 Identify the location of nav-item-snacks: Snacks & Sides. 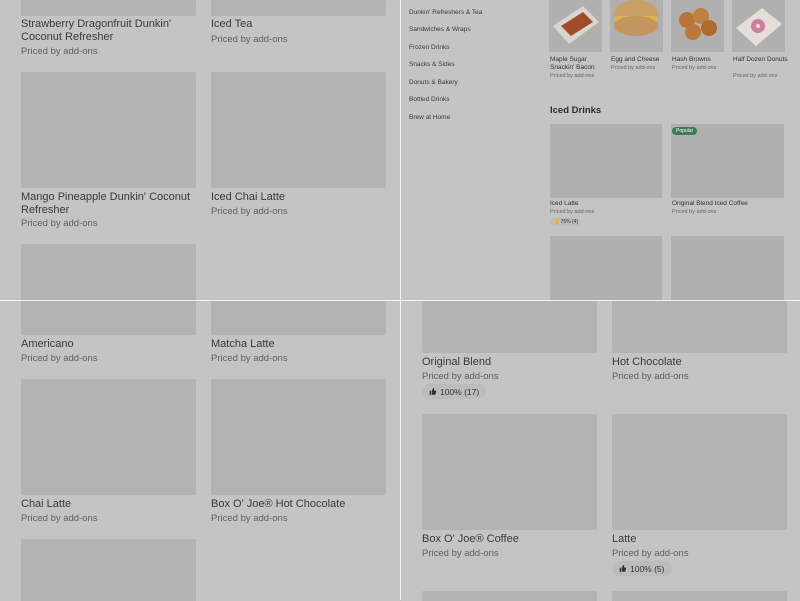
(432, 64).